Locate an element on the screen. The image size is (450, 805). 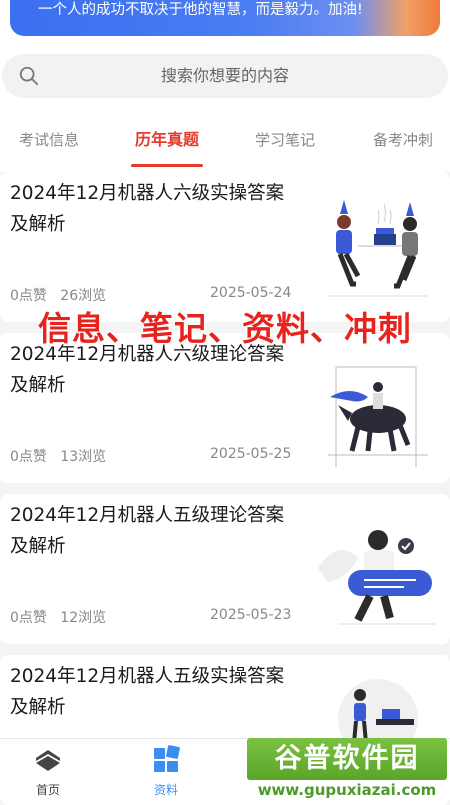
promo-caption: 信息、笔记、资料、冲刺 is located at coordinates (225, 328).